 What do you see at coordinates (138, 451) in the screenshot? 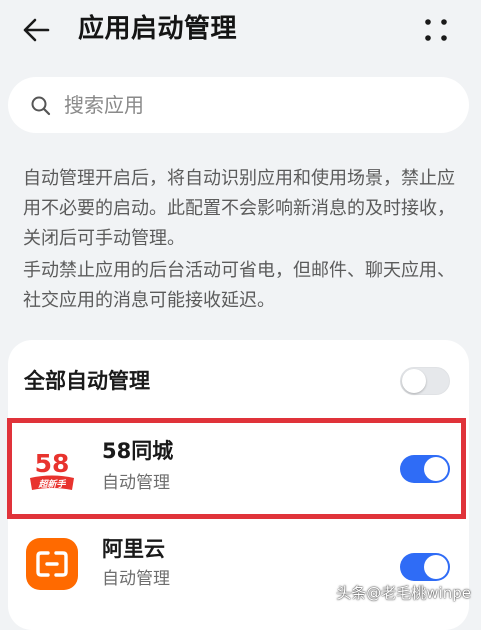
I see `app-name: 58同城` at bounding box center [138, 451].